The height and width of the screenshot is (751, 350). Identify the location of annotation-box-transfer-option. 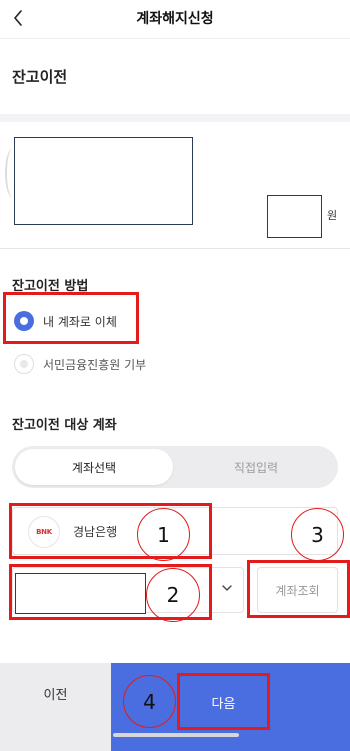
(71, 318).